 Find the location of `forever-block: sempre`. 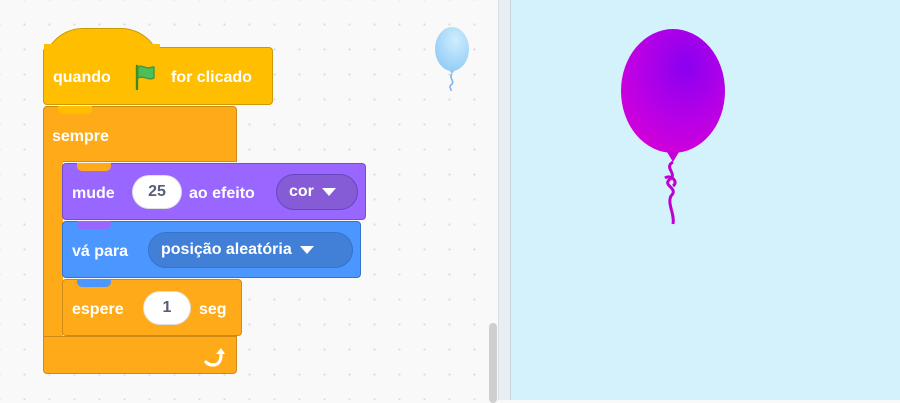

forever-block: sempre is located at coordinates (140, 134).